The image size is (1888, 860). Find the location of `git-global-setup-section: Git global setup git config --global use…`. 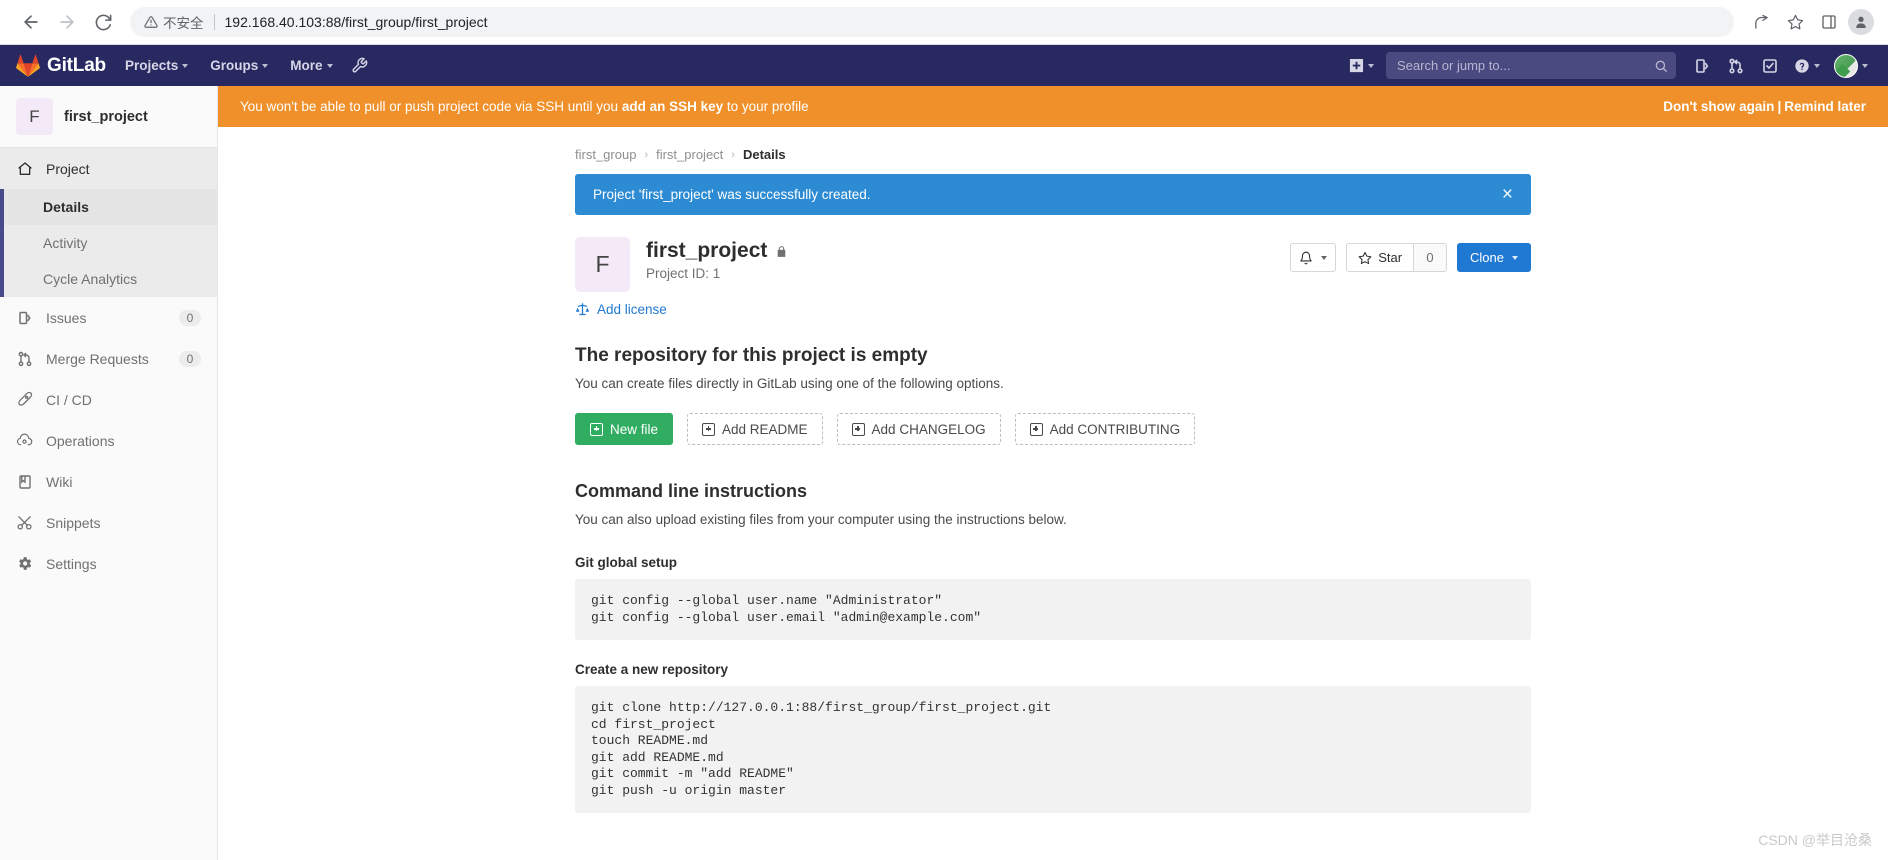

git-global-setup-section: Git global setup git config --global use… is located at coordinates (1053, 597).